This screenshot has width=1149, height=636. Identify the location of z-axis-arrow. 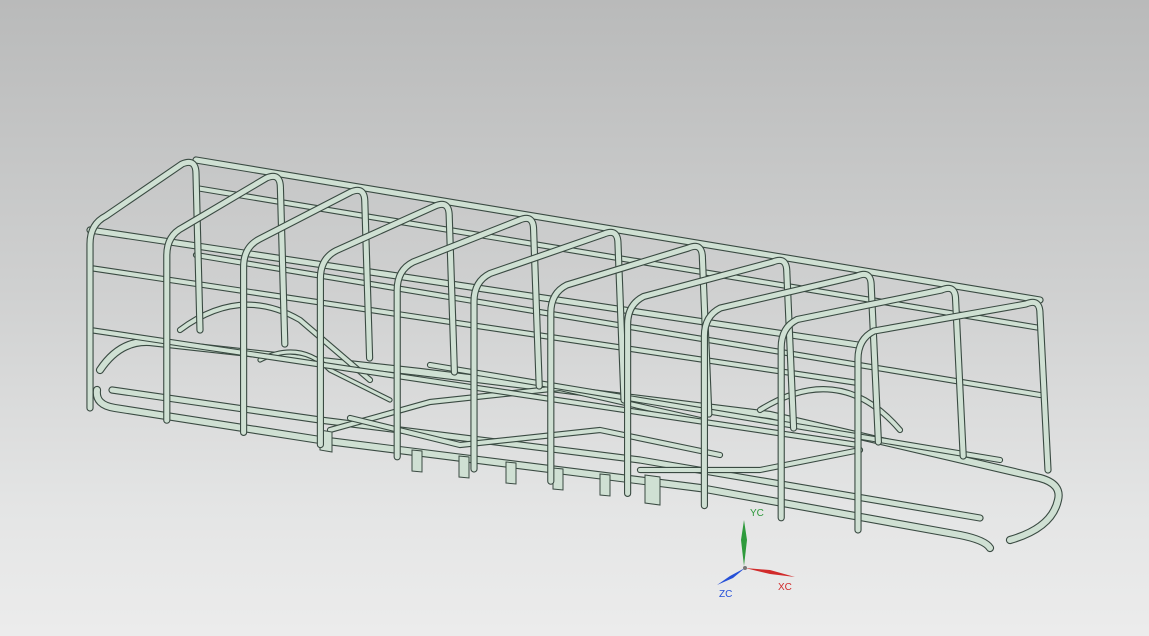
(731, 576).